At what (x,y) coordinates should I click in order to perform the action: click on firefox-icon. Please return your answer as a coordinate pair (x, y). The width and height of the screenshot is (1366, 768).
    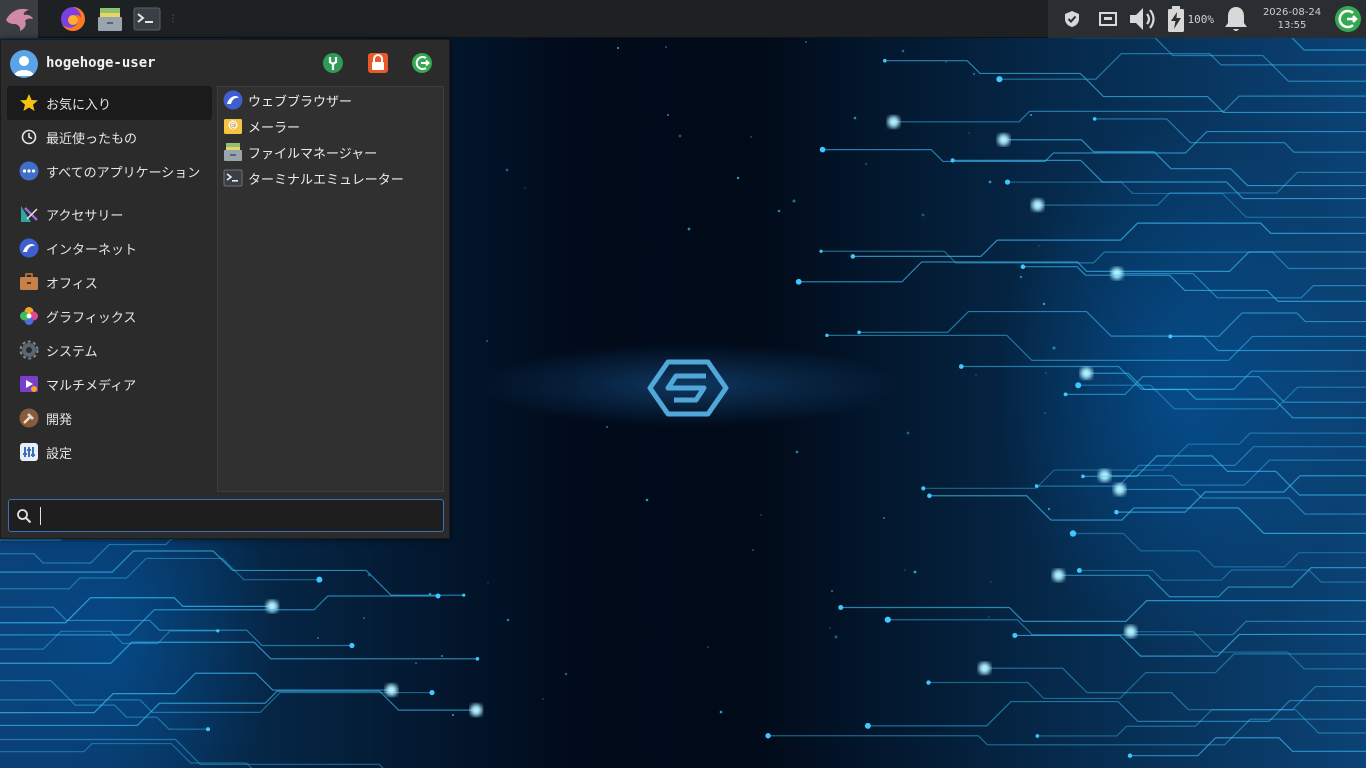
    Looking at the image, I should click on (73, 18).